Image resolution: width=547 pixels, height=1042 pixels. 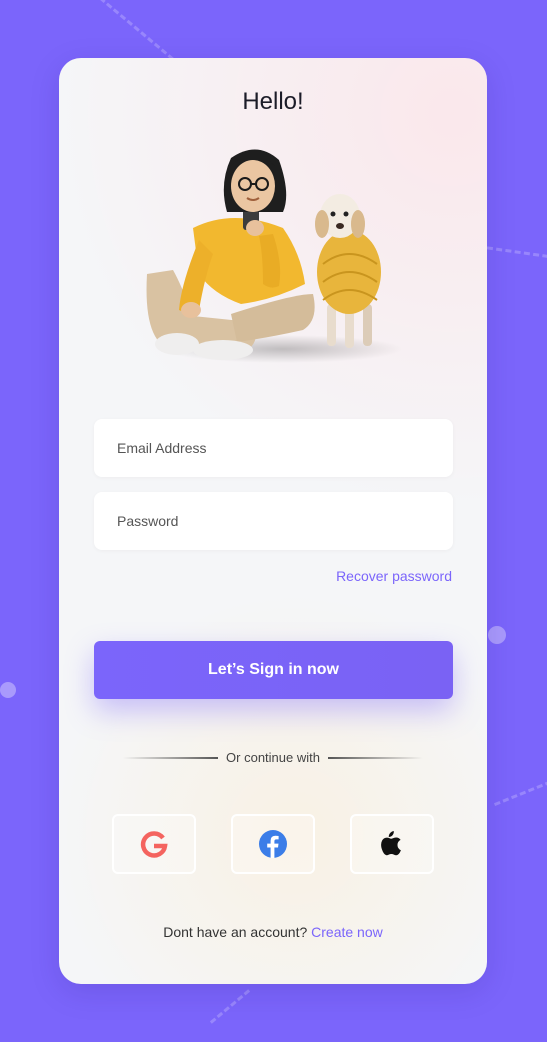 I want to click on sign-in-button: Let’s Sign in now, so click(x=273, y=670).